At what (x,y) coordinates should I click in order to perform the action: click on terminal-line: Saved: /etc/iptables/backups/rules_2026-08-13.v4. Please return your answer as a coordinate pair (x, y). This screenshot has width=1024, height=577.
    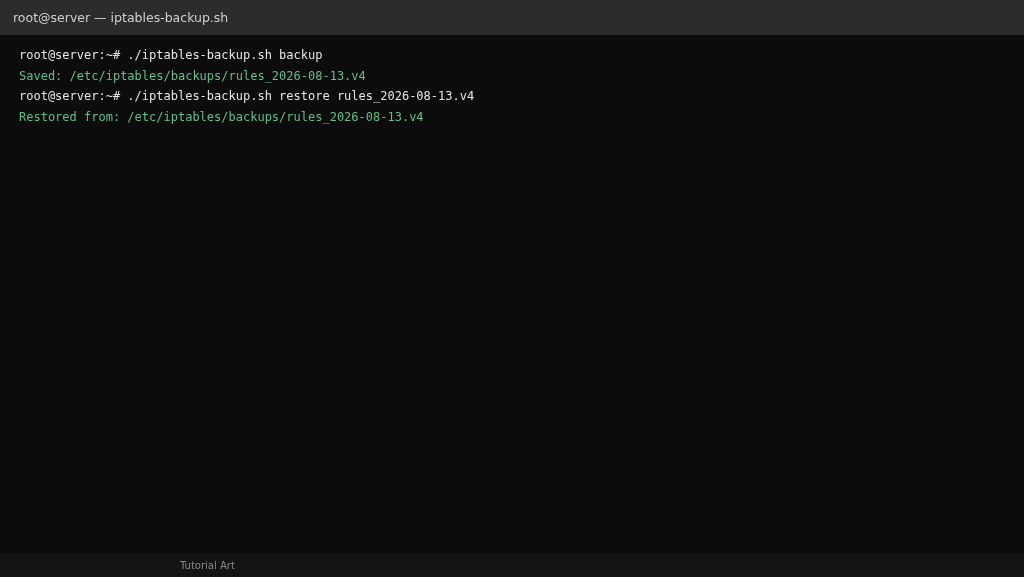
    Looking at the image, I should click on (192, 76).